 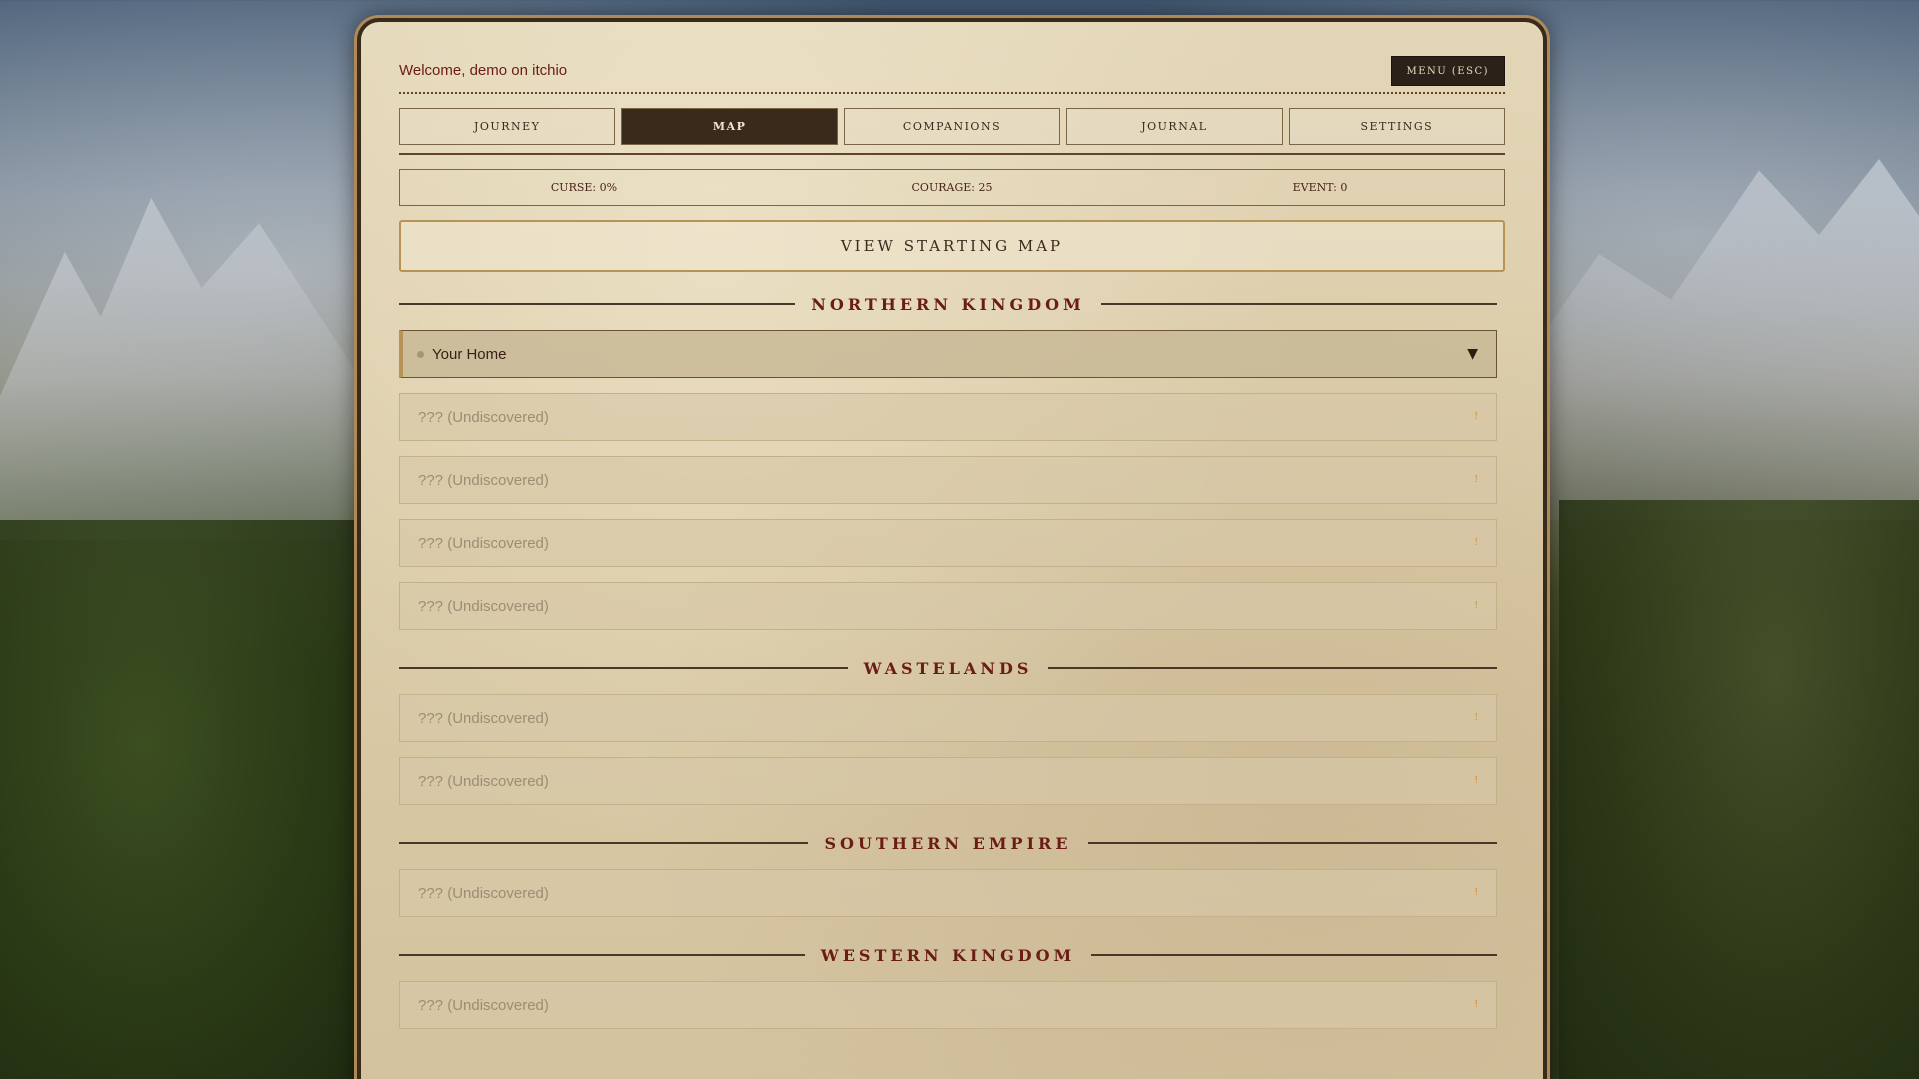 I want to click on region-heading-northern-kingdom: NORTHERN KINGDOM, so click(x=952, y=304).